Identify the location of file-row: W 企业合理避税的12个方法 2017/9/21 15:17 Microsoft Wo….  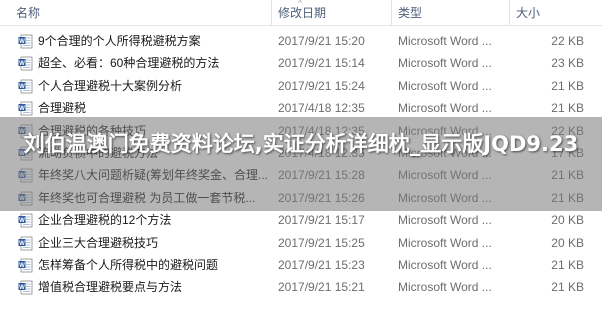
(301, 220).